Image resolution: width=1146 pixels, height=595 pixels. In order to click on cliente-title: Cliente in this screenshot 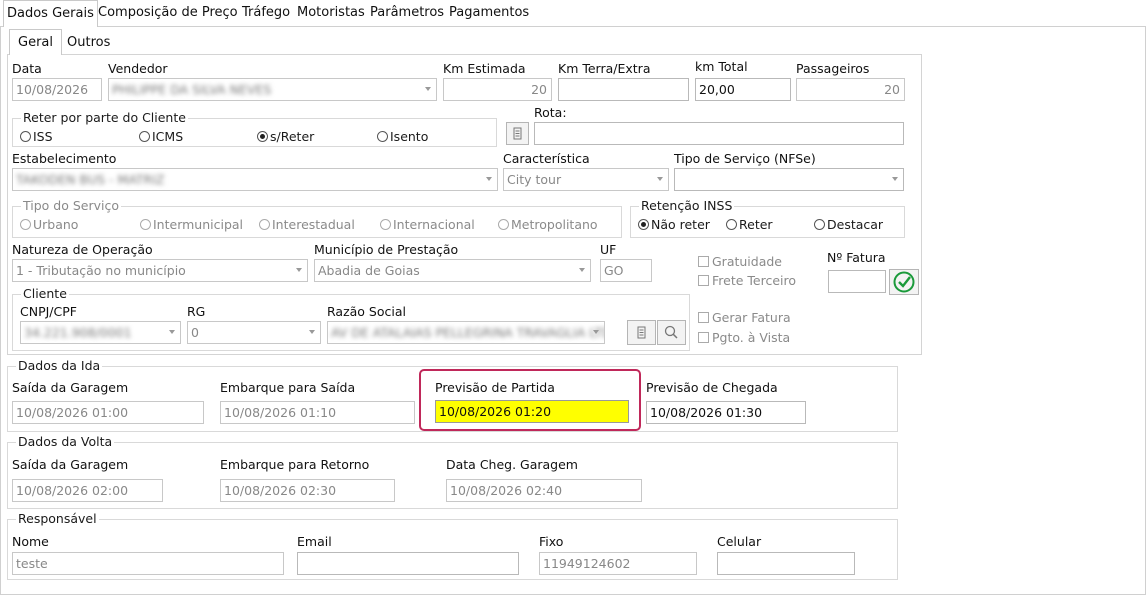, I will do `click(45, 293)`.